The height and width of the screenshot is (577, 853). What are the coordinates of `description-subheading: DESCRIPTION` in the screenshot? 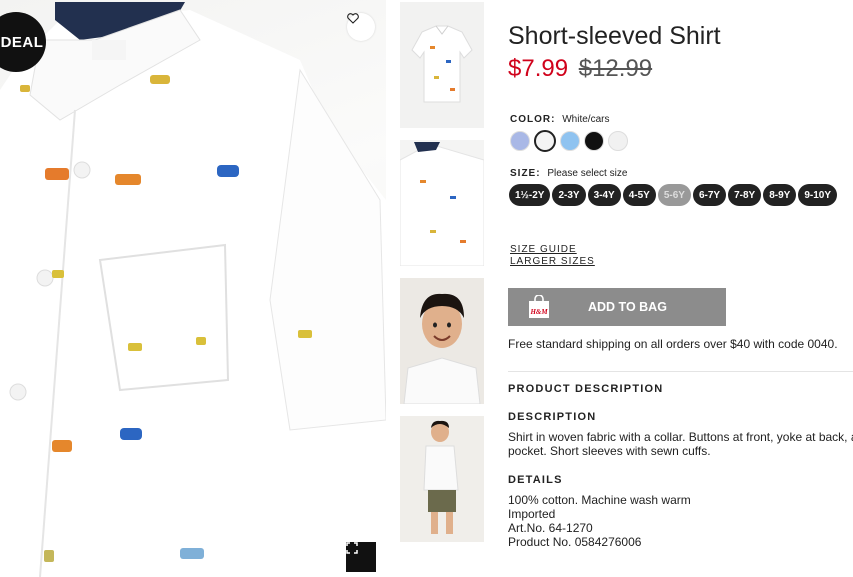 It's located at (552, 417).